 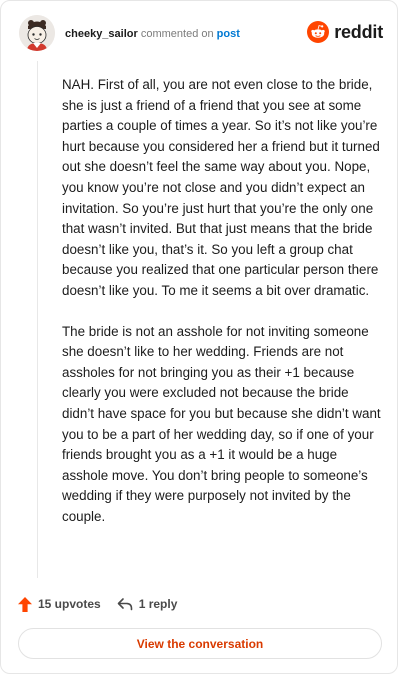 I want to click on upvote-arrow-icon, so click(x=25, y=604).